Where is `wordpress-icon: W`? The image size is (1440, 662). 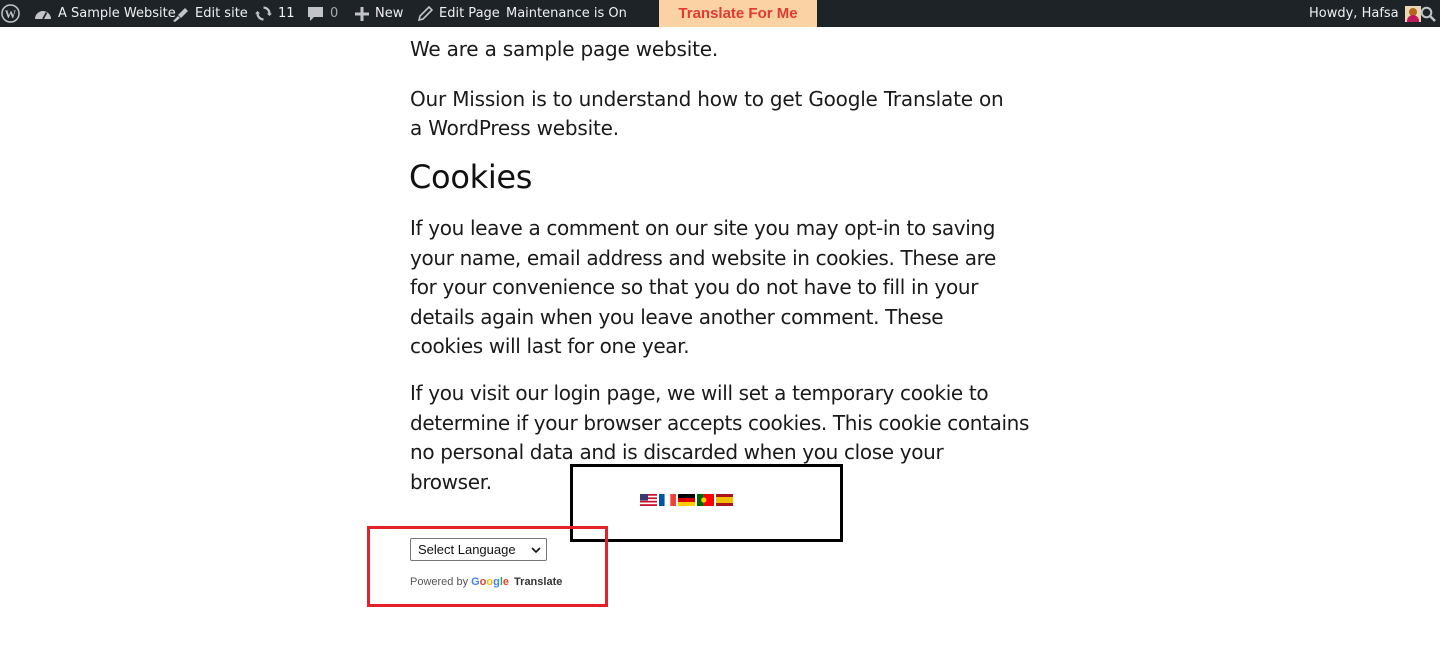
wordpress-icon: W is located at coordinates (10, 13).